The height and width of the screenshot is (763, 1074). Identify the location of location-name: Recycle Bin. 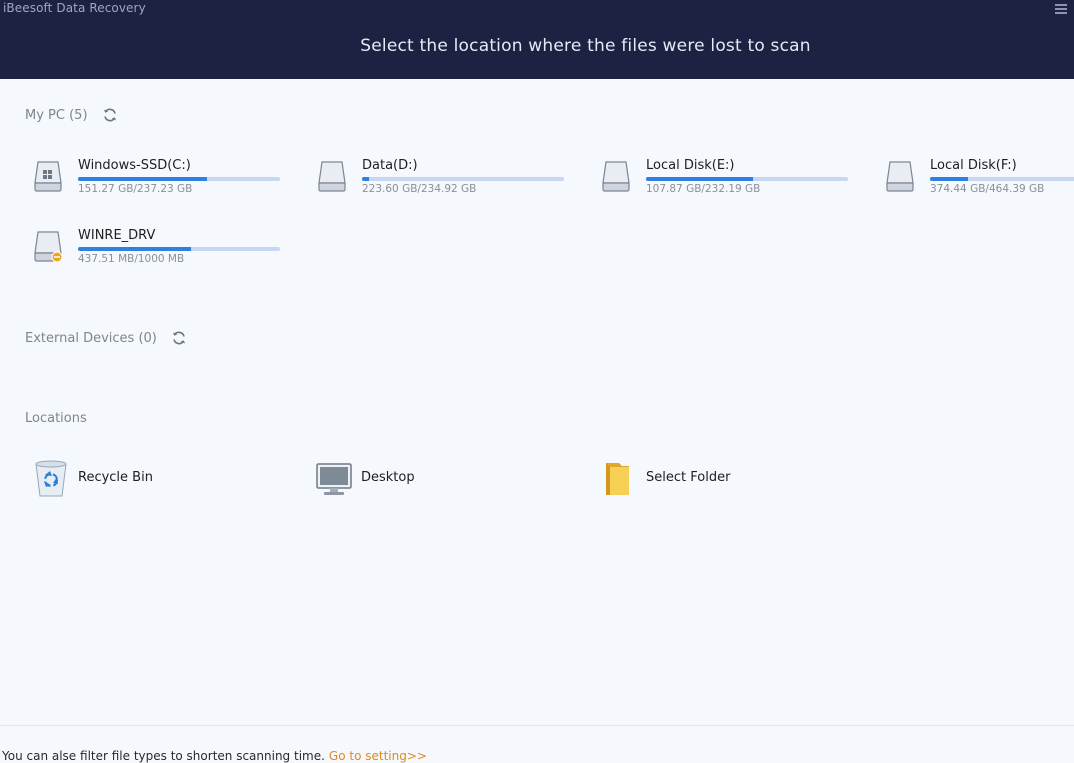
(115, 477).